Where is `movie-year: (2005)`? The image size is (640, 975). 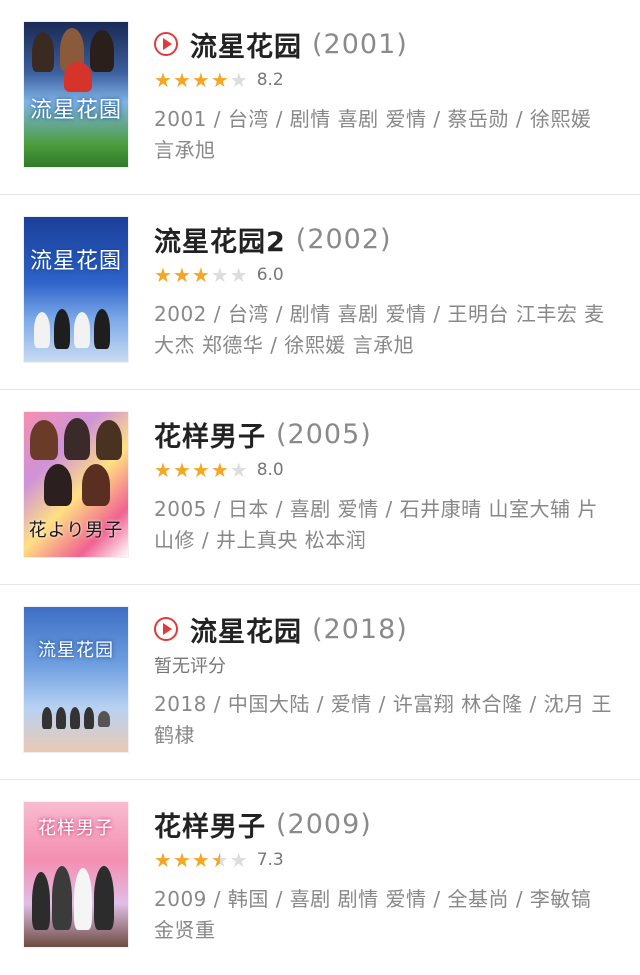
movie-year: (2005) is located at coordinates (324, 434).